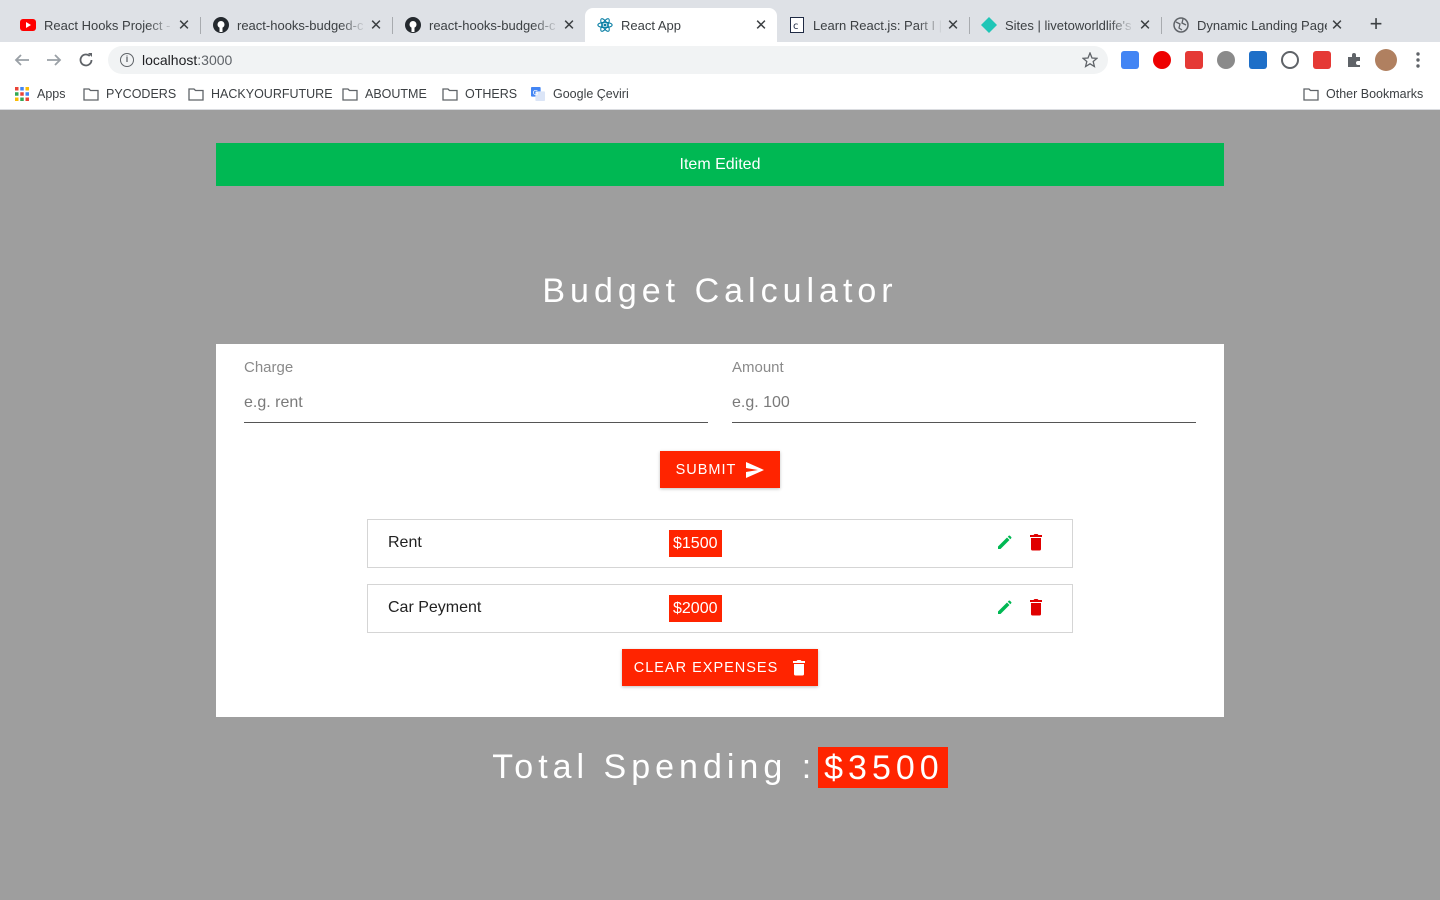  Describe the element at coordinates (1162, 60) in the screenshot. I see `adblock-extension-icon` at that location.